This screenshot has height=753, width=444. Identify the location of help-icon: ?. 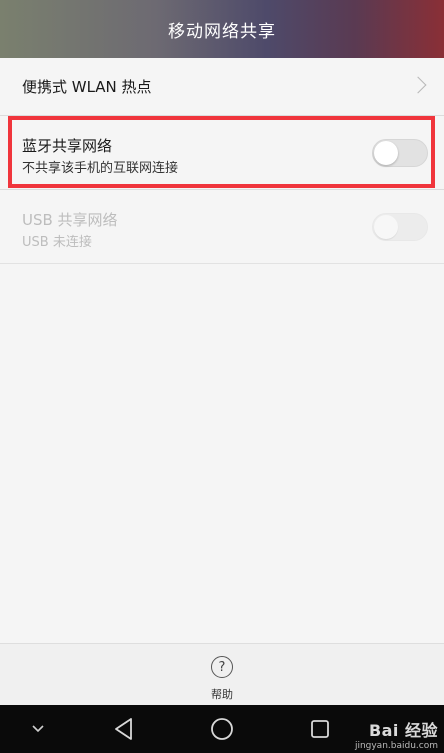
(222, 667).